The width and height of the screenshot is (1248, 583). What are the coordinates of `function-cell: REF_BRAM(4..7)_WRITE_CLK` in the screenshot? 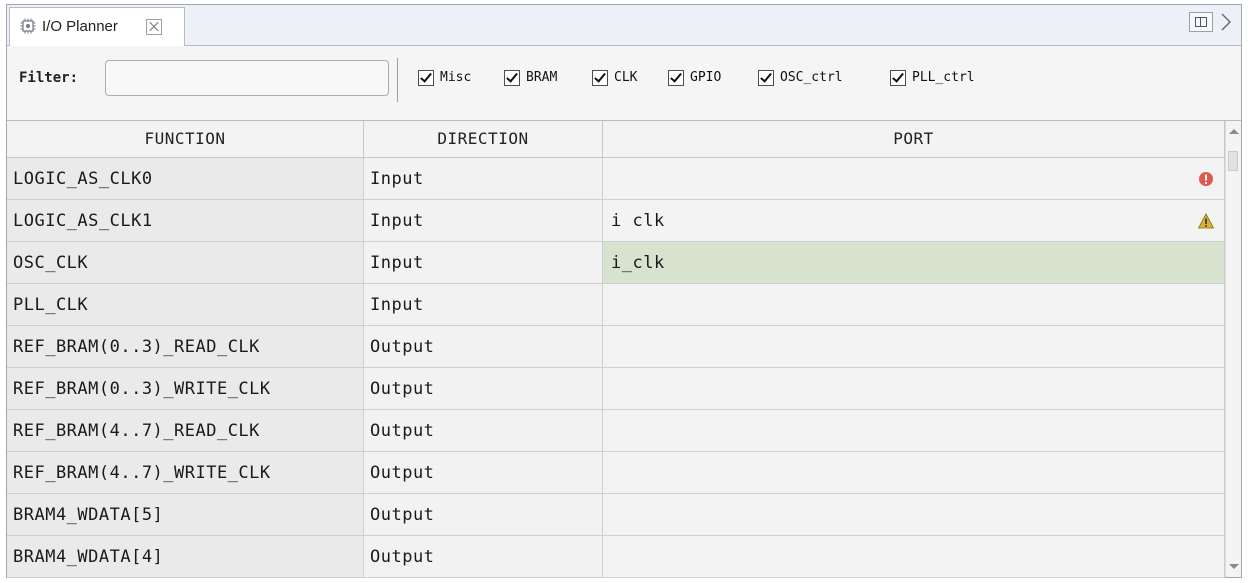 It's located at (185, 473).